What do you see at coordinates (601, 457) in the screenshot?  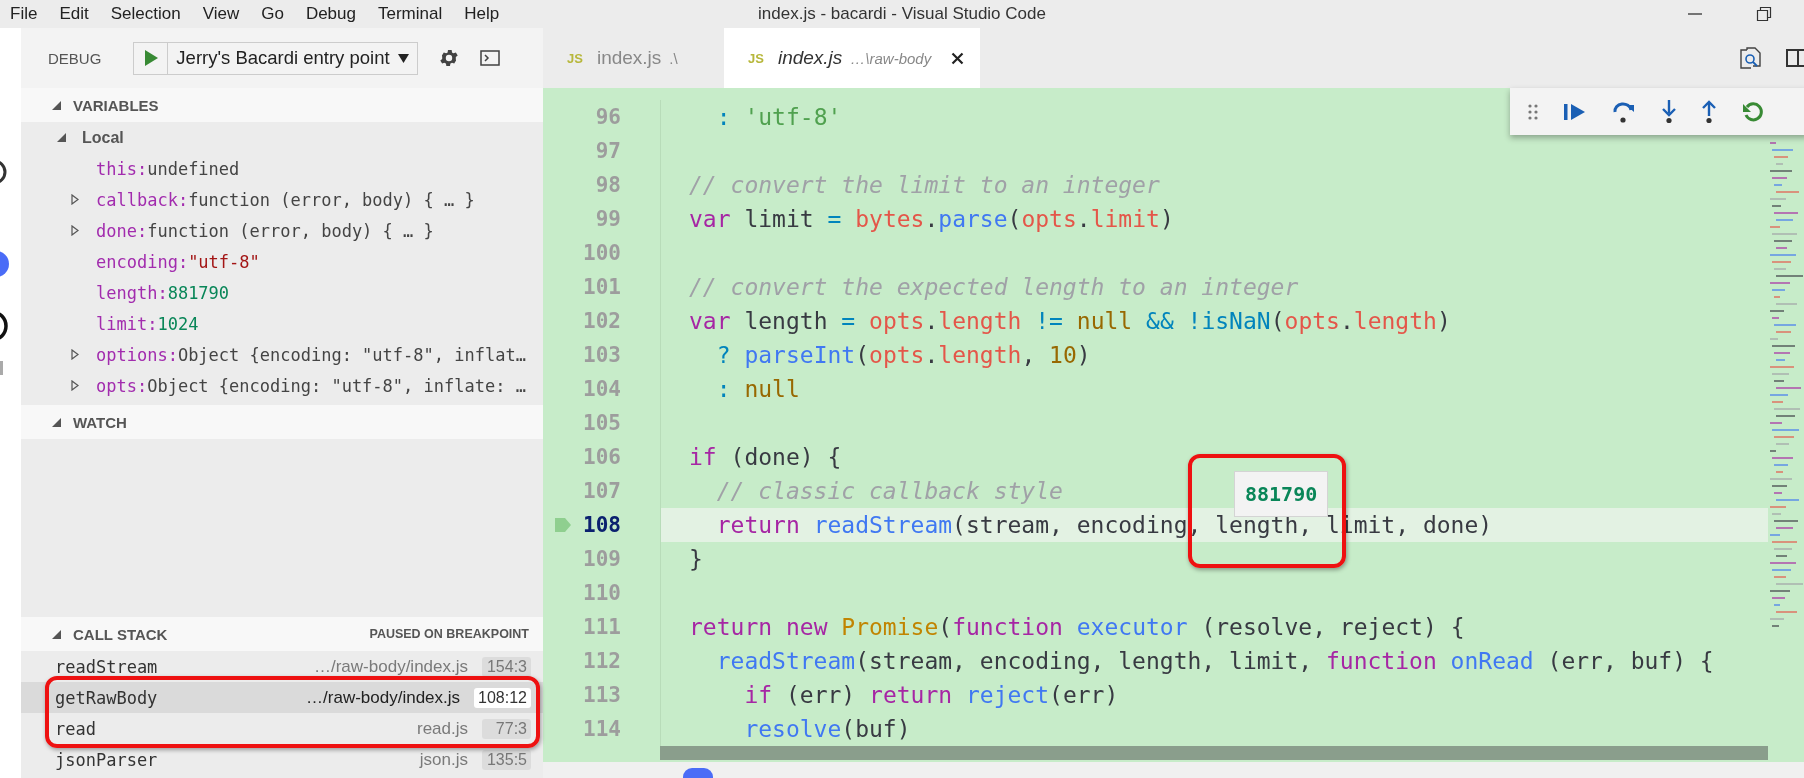 I see `line-number: 106` at bounding box center [601, 457].